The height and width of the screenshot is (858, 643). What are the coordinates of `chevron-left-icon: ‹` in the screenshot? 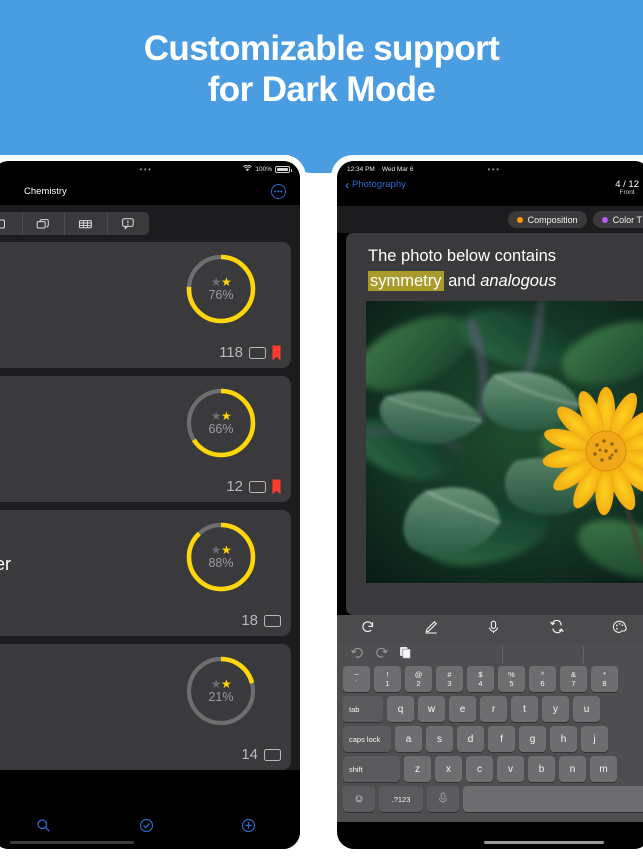 It's located at (347, 184).